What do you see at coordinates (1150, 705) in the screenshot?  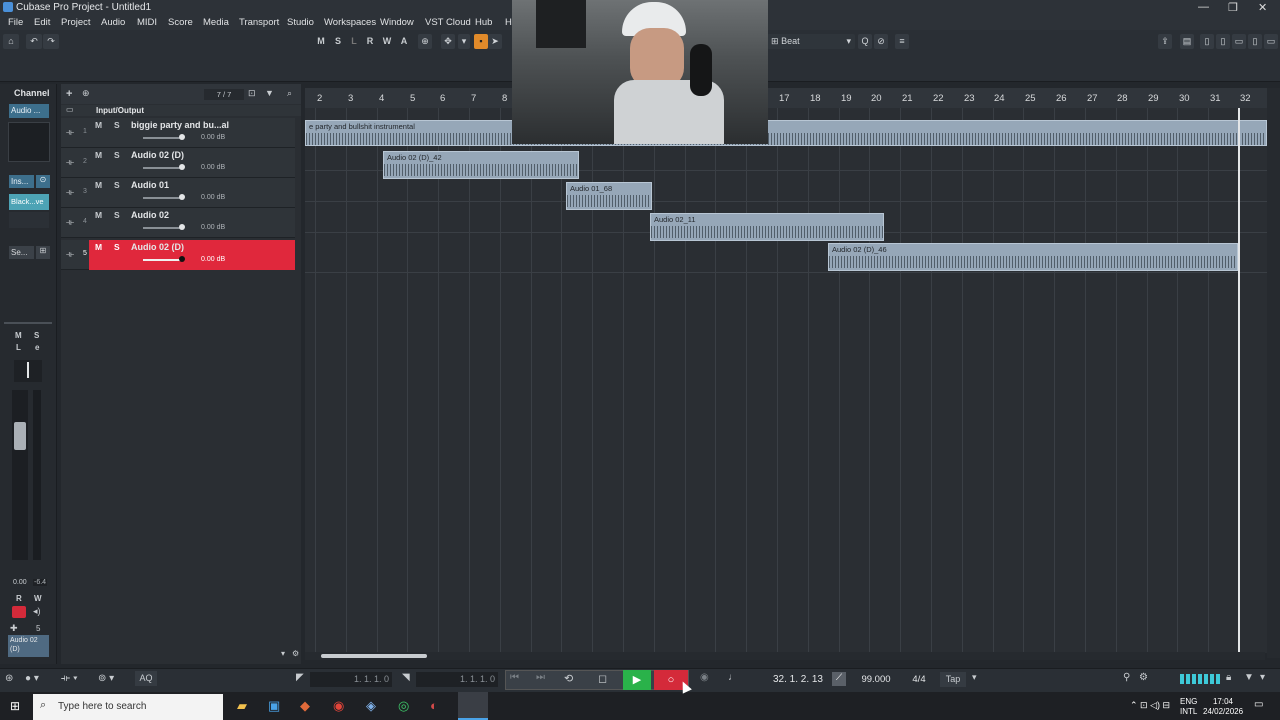 I see `tray-icons: ⌃ ⊡ ◁) ⊟` at bounding box center [1150, 705].